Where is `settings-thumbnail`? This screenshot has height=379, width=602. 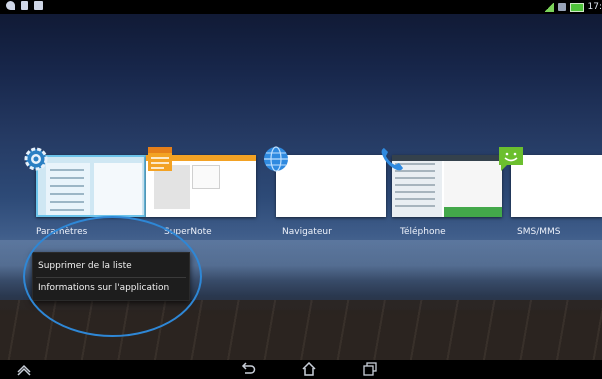 settings-thumbnail is located at coordinates (91, 186).